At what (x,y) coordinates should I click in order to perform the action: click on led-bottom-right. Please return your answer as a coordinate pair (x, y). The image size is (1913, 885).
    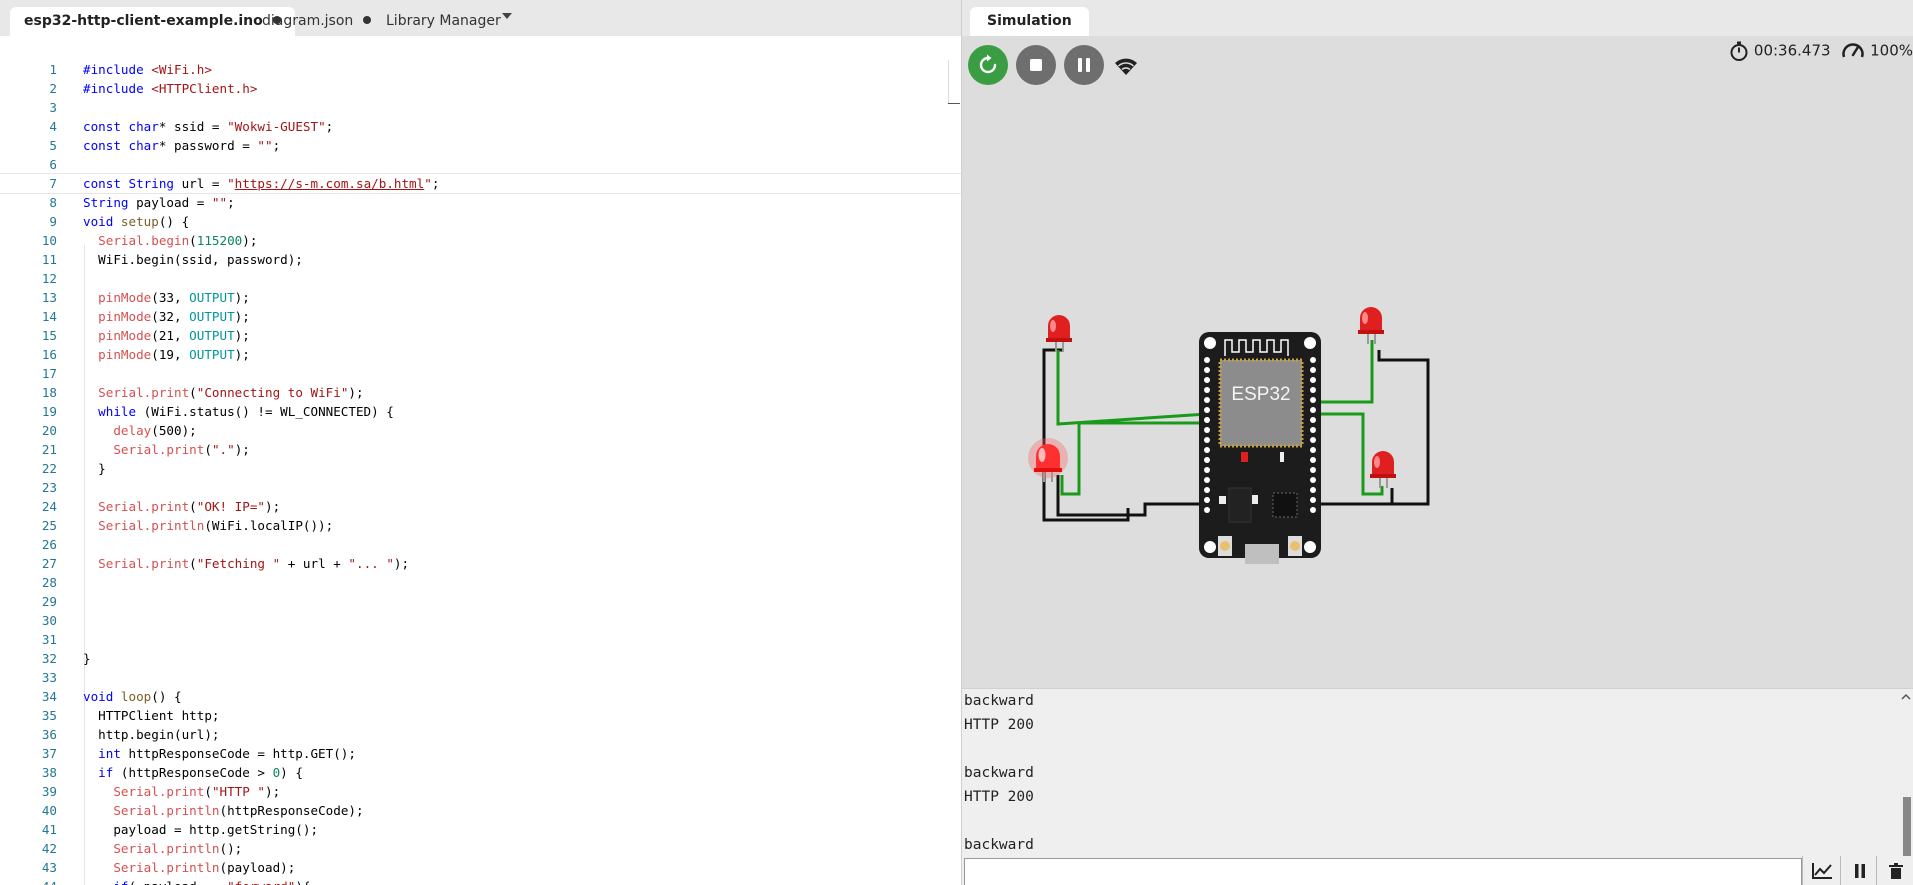
    Looking at the image, I should click on (1383, 469).